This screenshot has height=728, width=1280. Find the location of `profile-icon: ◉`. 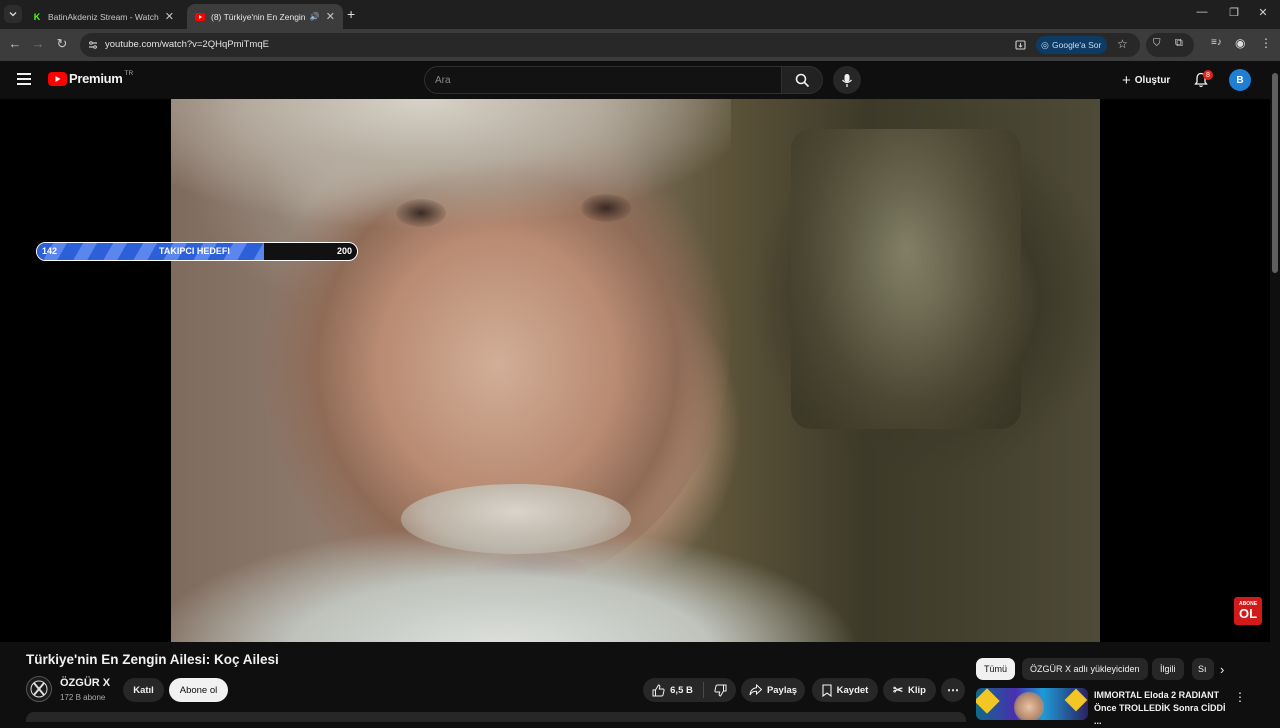

profile-icon: ◉ is located at coordinates (1240, 43).